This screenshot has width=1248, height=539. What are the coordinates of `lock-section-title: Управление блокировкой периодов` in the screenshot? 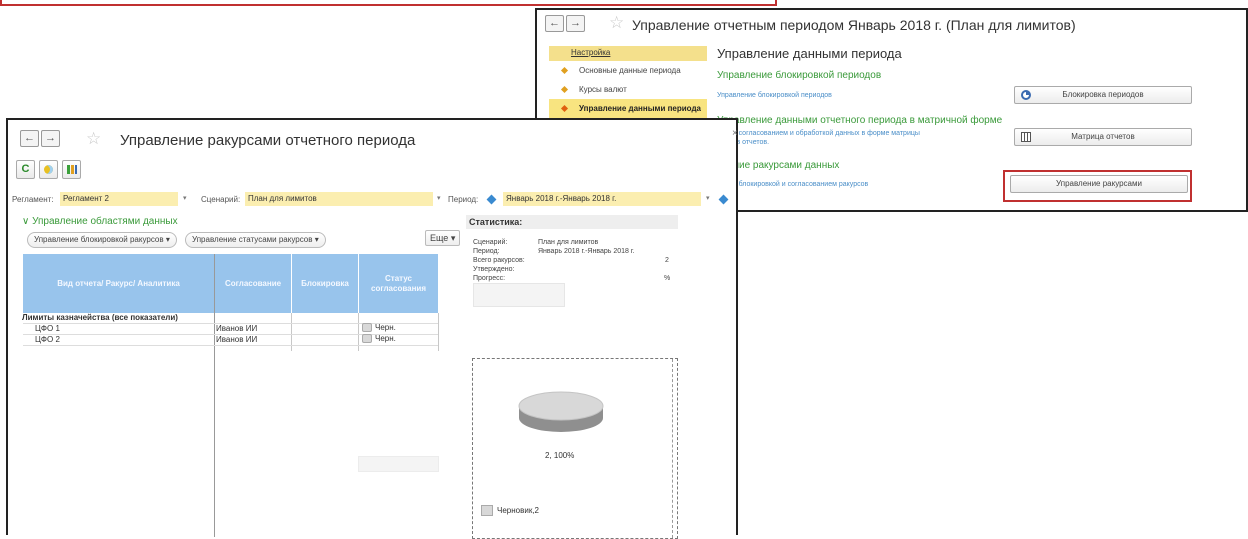 It's located at (799, 75).